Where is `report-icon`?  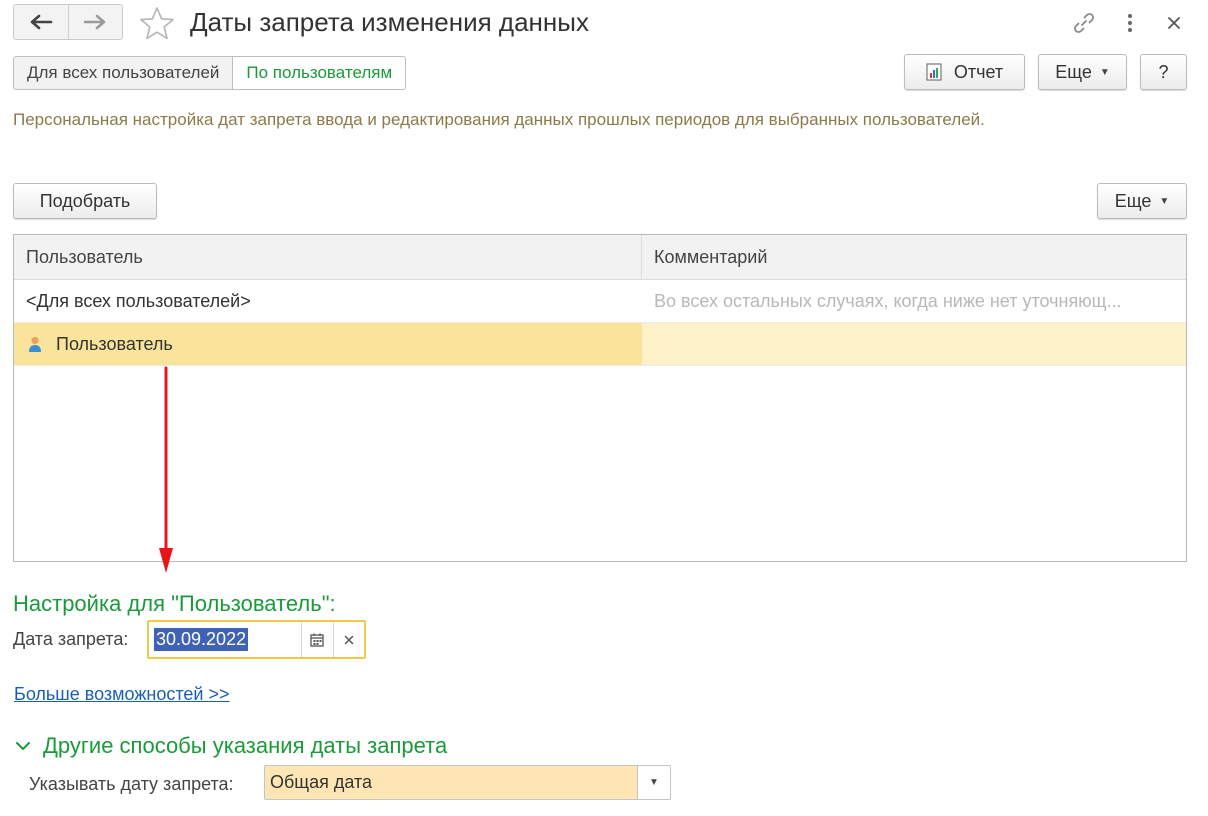 report-icon is located at coordinates (934, 72).